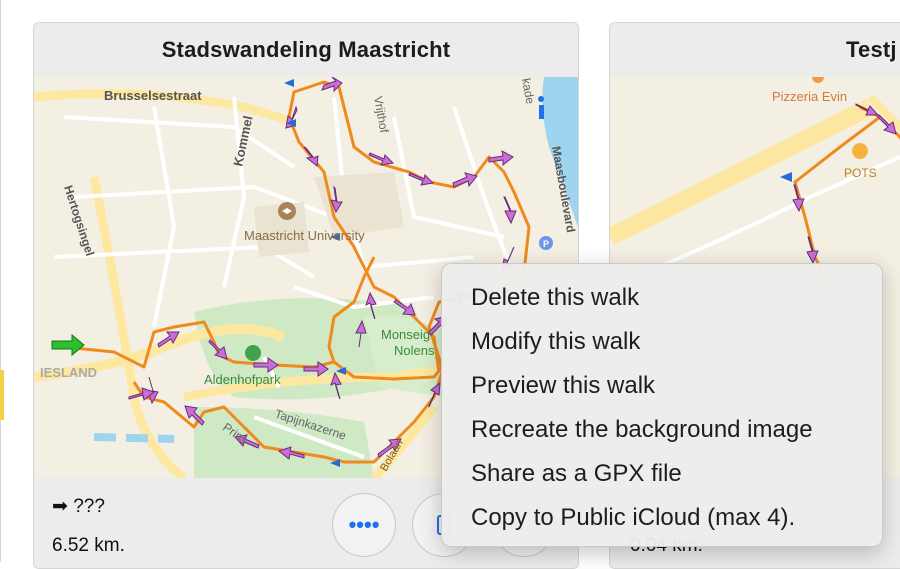 This screenshot has width=900, height=569. Describe the element at coordinates (17, 281) in the screenshot. I see `previous-card-edge` at that location.